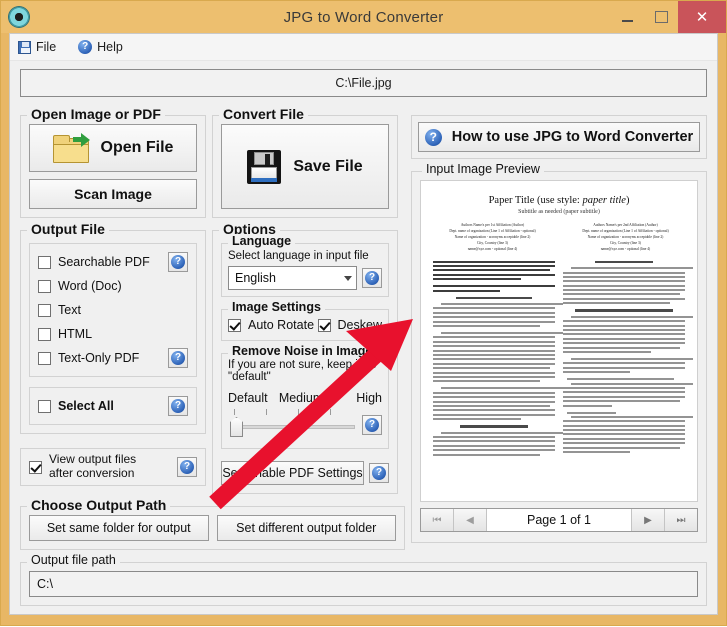 Image resolution: width=727 pixels, height=627 pixels. I want to click on floppy-icon, so click(24, 47).